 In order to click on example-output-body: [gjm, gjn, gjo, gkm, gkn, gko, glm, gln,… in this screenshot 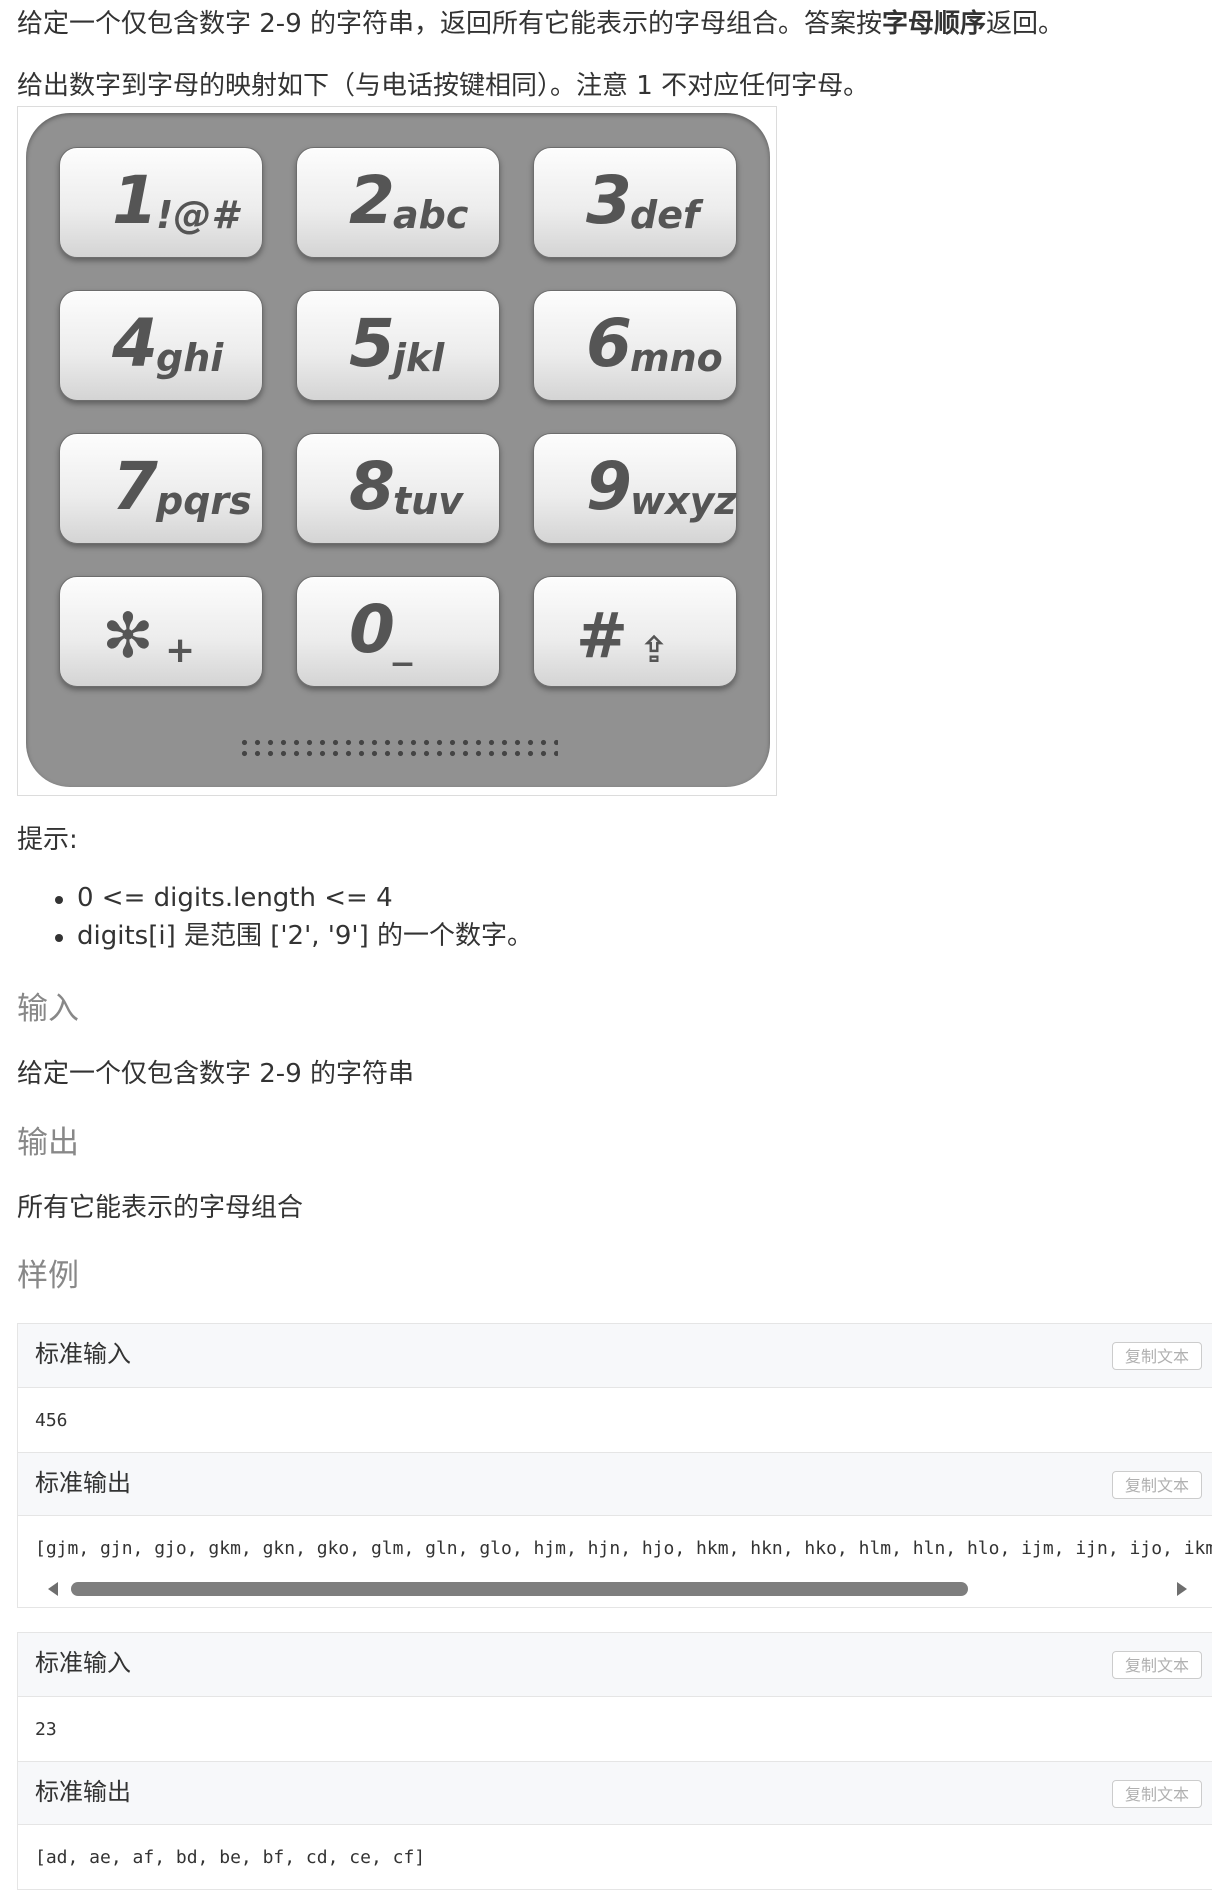, I will do `click(615, 1561)`.